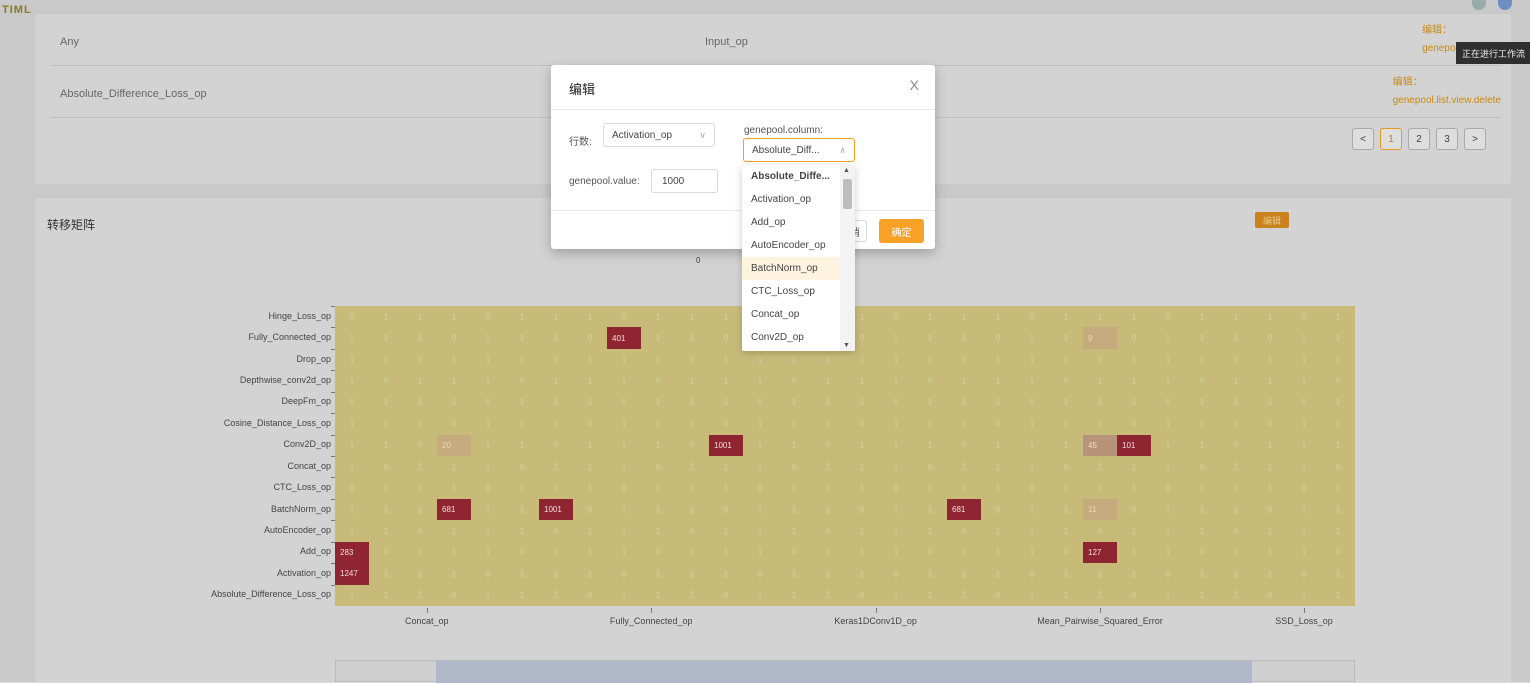  Describe the element at coordinates (914, 85) in the screenshot. I see `close-icon: X` at that location.